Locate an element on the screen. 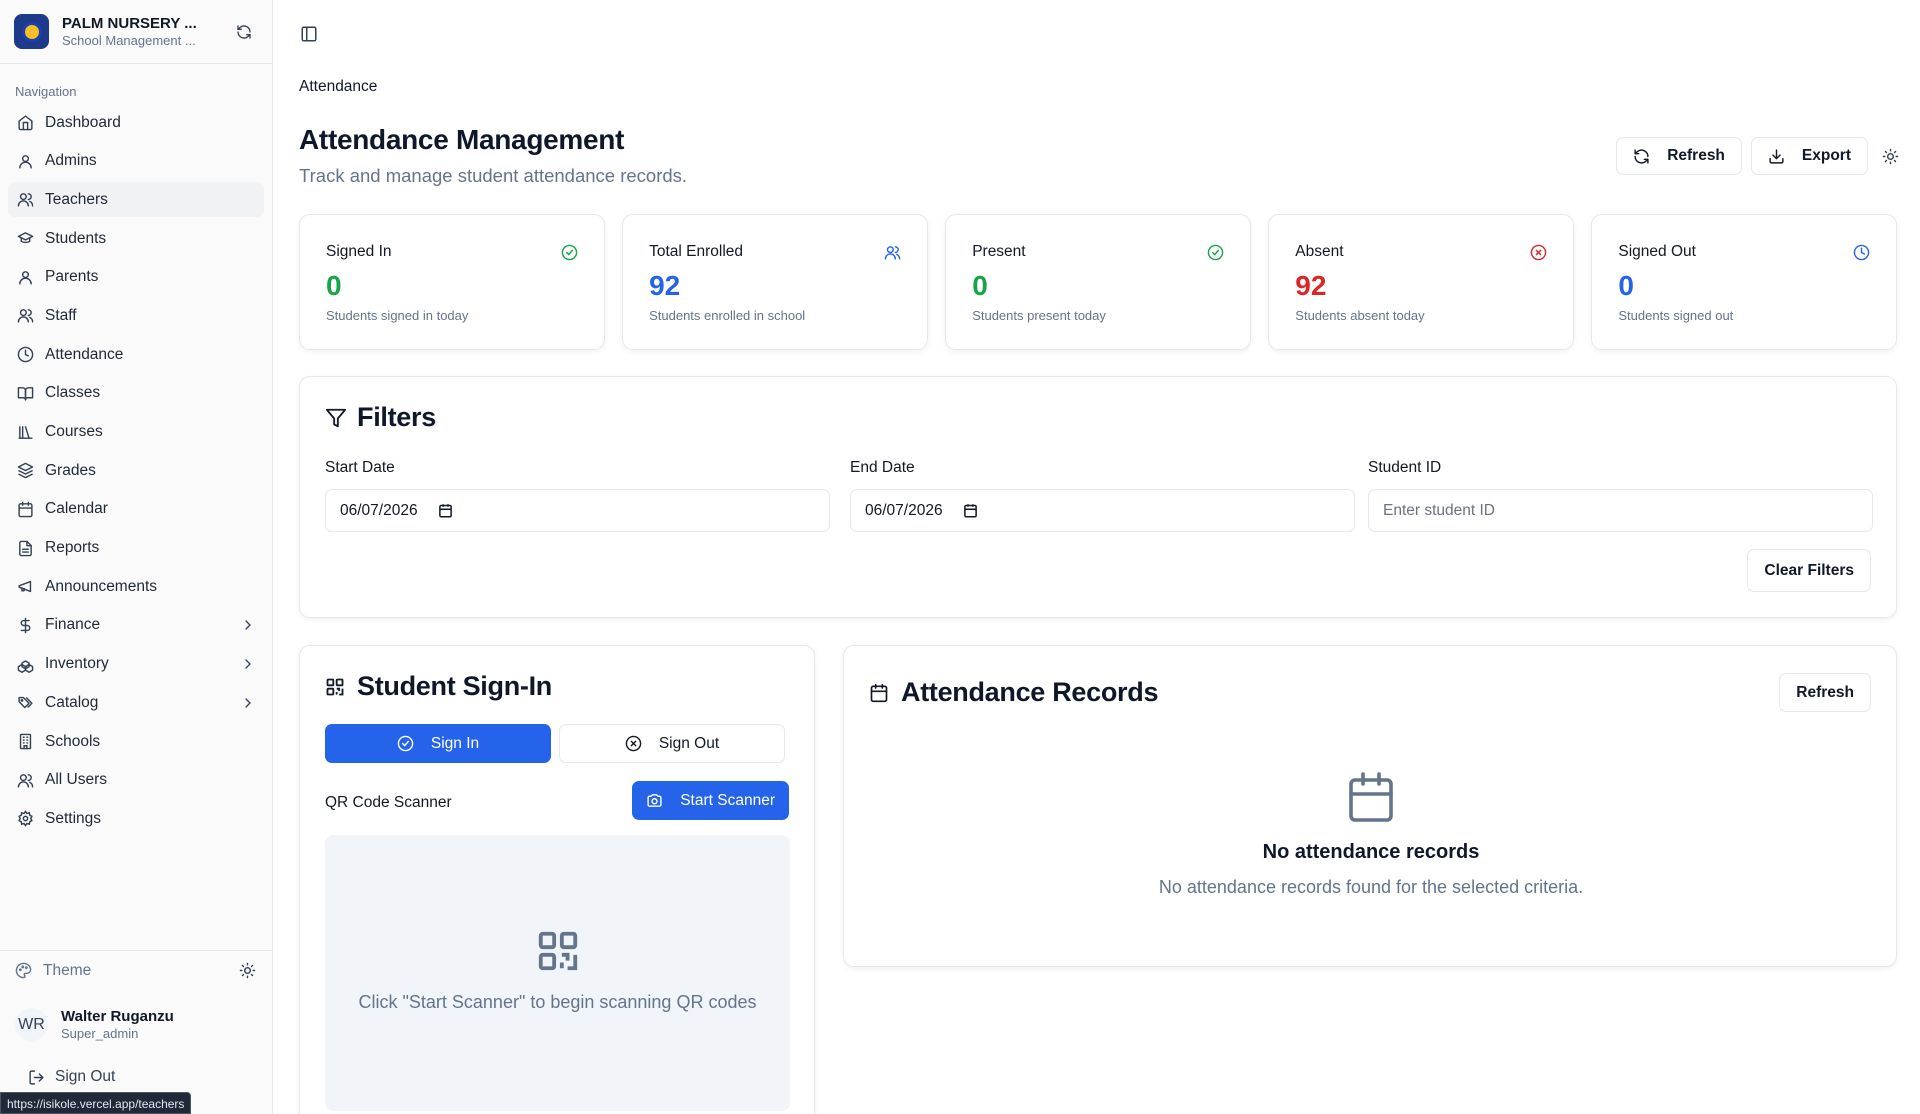 This screenshot has width=1920, height=1114. sign-in-heading: Student Sign-In is located at coordinates (438, 686).